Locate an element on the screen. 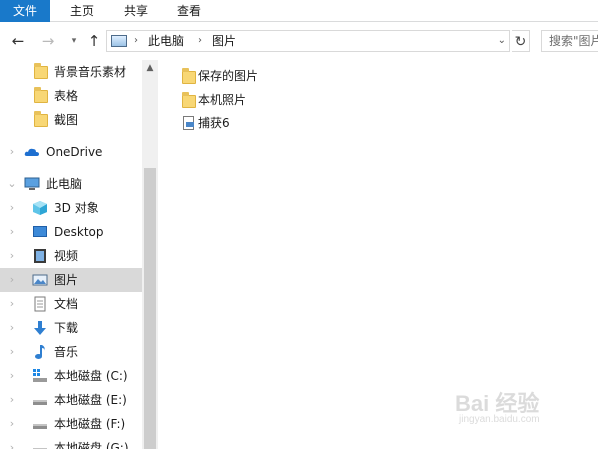  sidebar-item-drive-g: › 本地磁盘 (G:) is located at coordinates (71, 442).